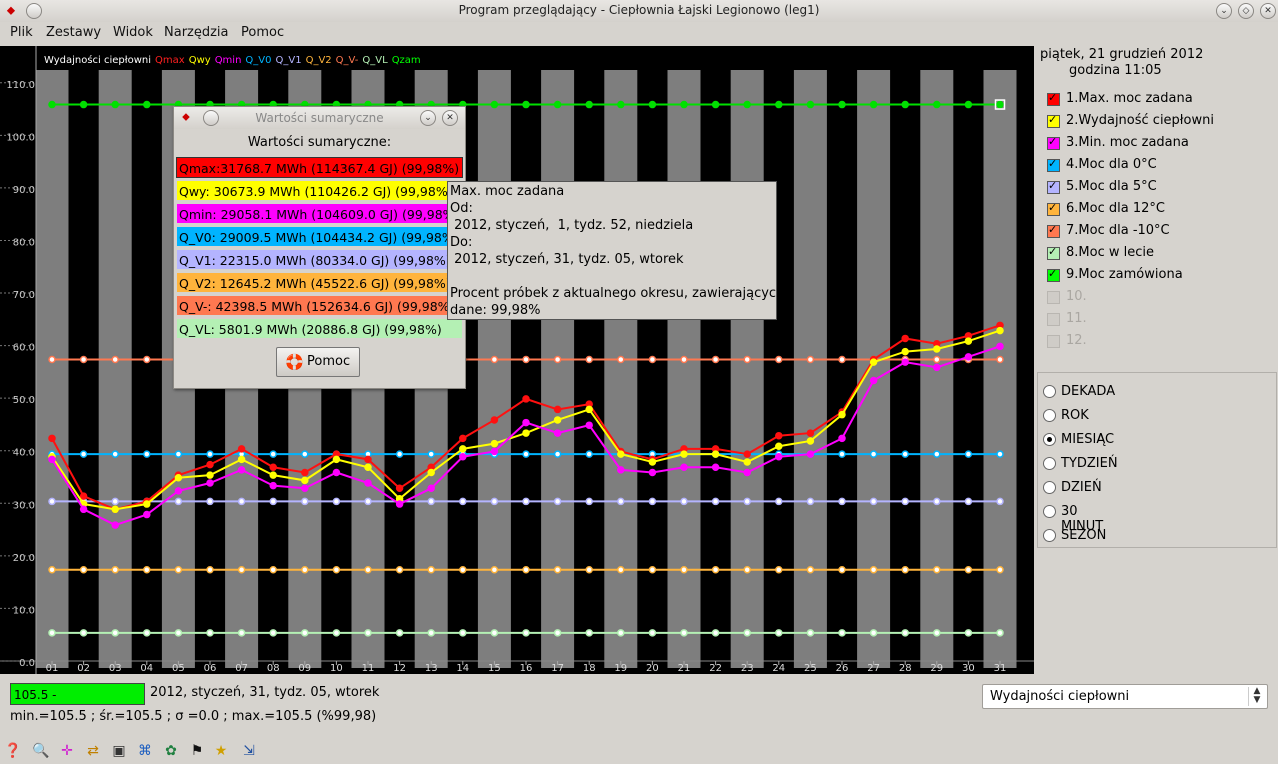 Image resolution: width=1278 pixels, height=764 pixels. What do you see at coordinates (319, 305) in the screenshot?
I see `summary-row: Q_V-: 42398.5 MWh (152634.6 GJ) (99,98%)` at bounding box center [319, 305].